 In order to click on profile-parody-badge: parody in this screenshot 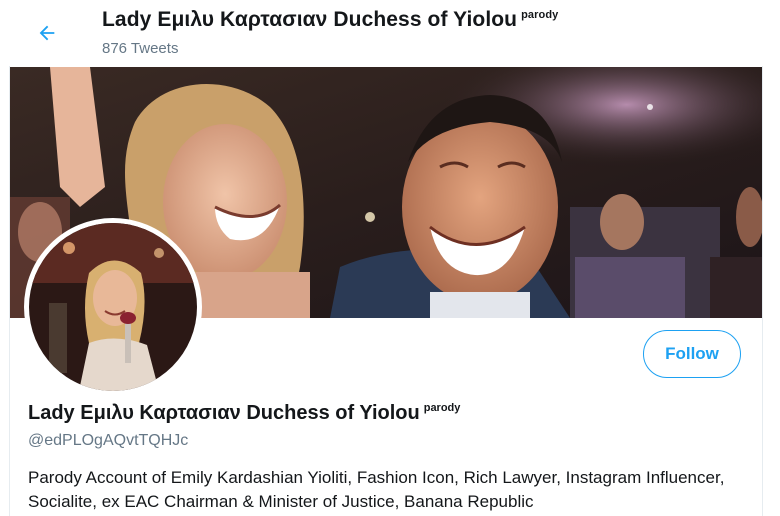, I will do `click(442, 408)`.